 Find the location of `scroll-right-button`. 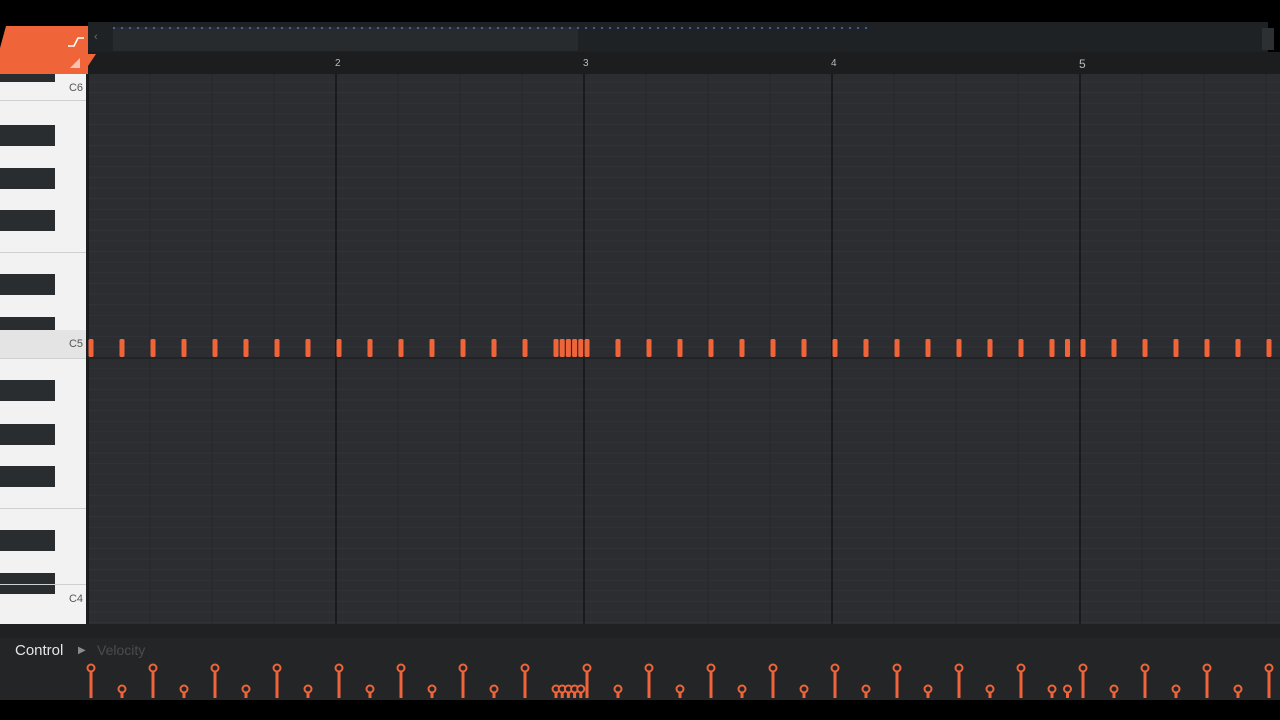

scroll-right-button is located at coordinates (1268, 39).